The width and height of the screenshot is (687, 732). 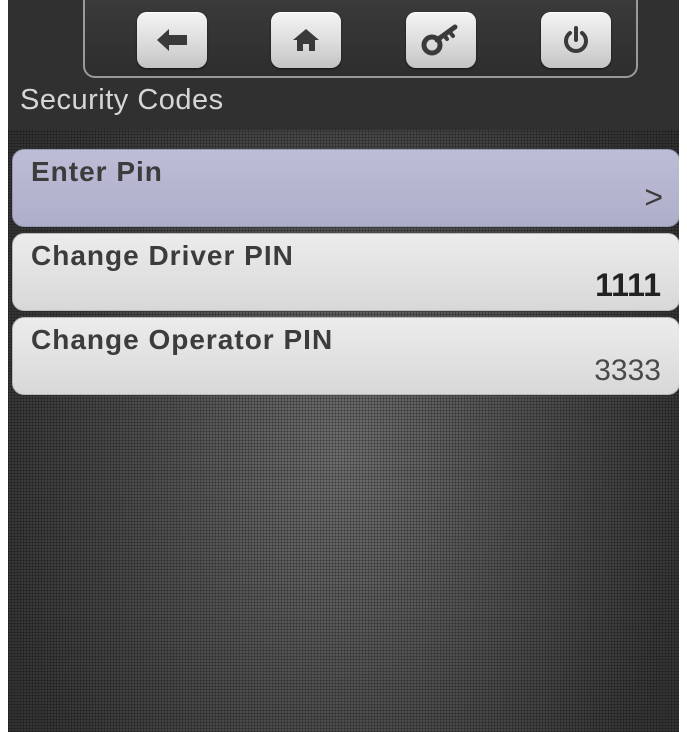 I want to click on menu-item-enter-pin: Enter Pin >, so click(x=345, y=188).